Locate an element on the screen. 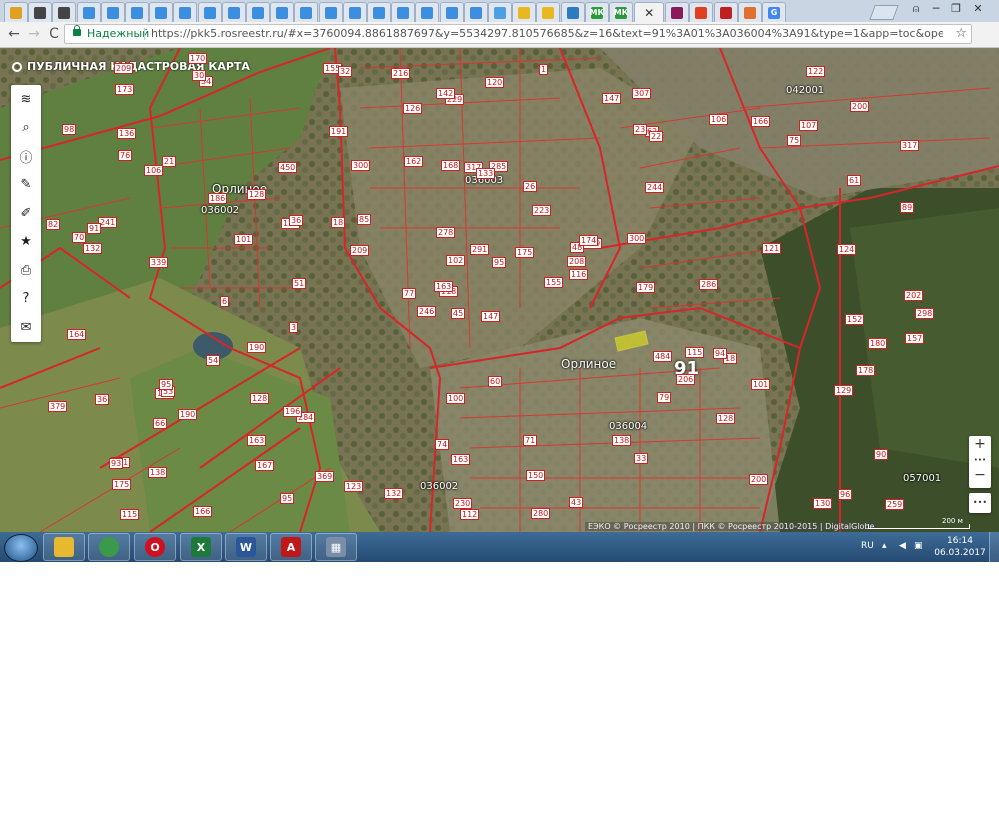  parcel-number-label: 85 is located at coordinates (364, 219).